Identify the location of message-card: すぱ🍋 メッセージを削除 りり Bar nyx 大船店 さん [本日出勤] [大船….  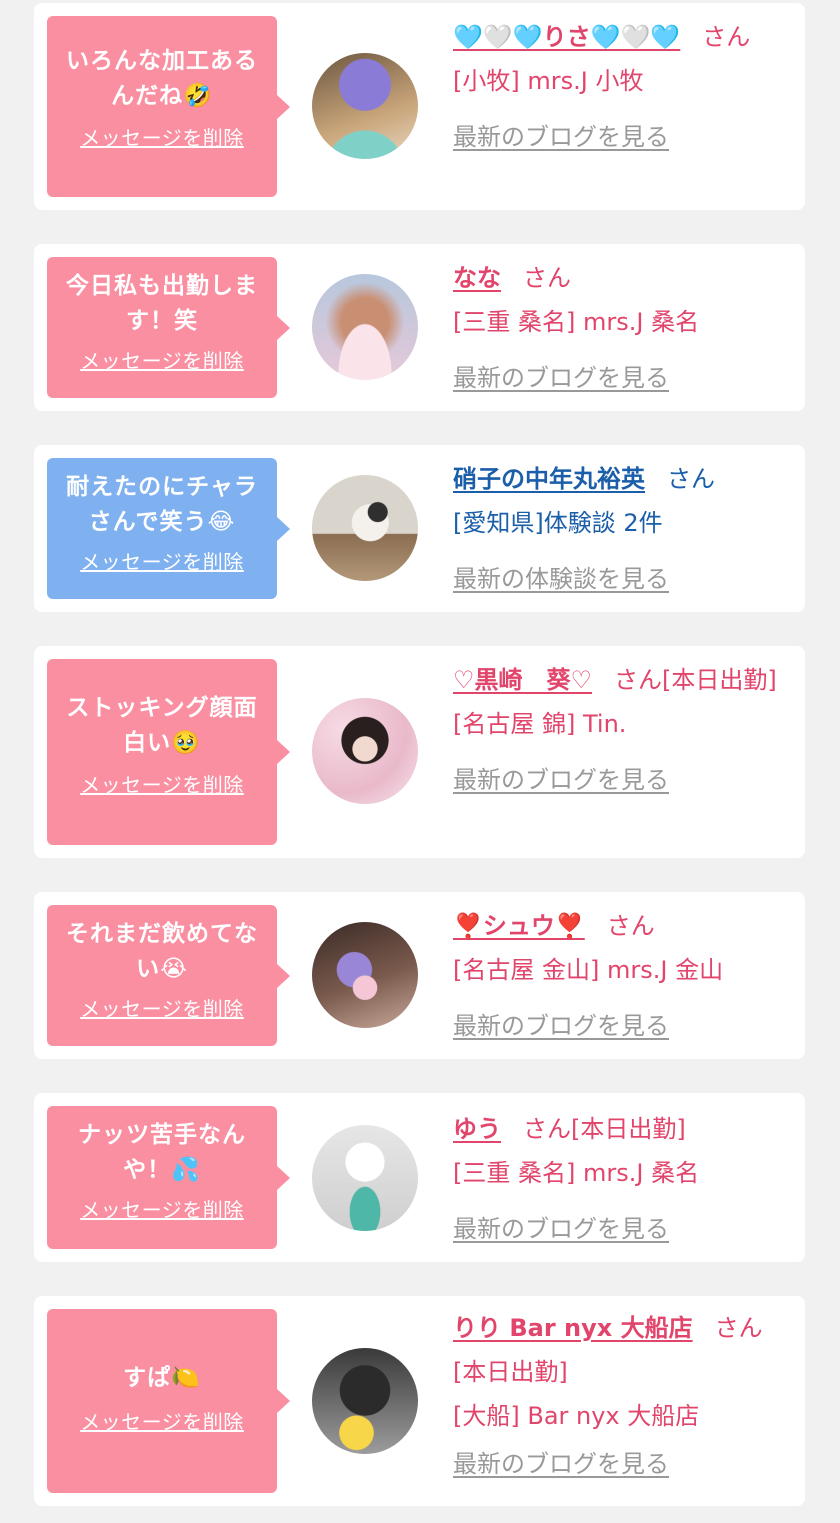
(419, 1401).